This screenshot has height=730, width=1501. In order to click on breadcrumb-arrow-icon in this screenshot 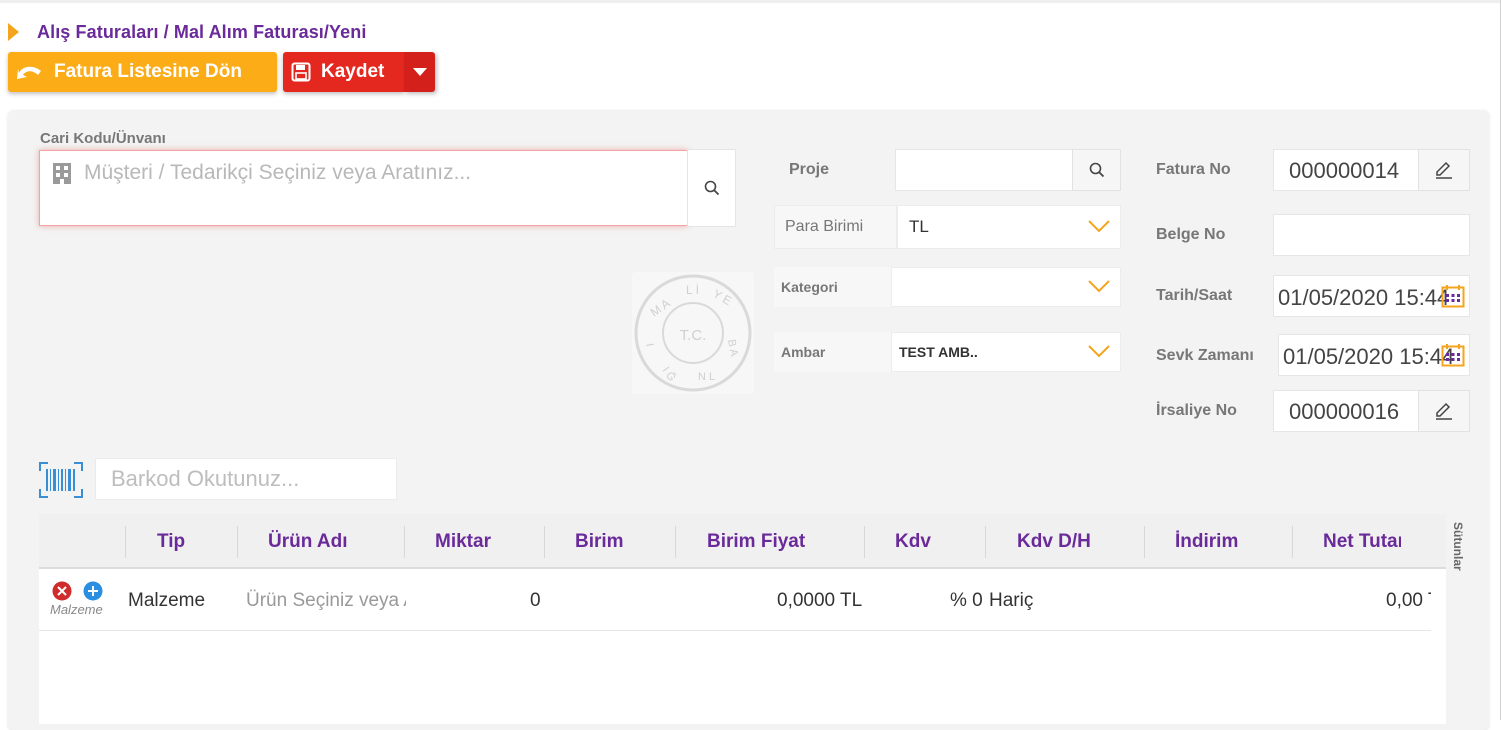, I will do `click(13, 32)`.